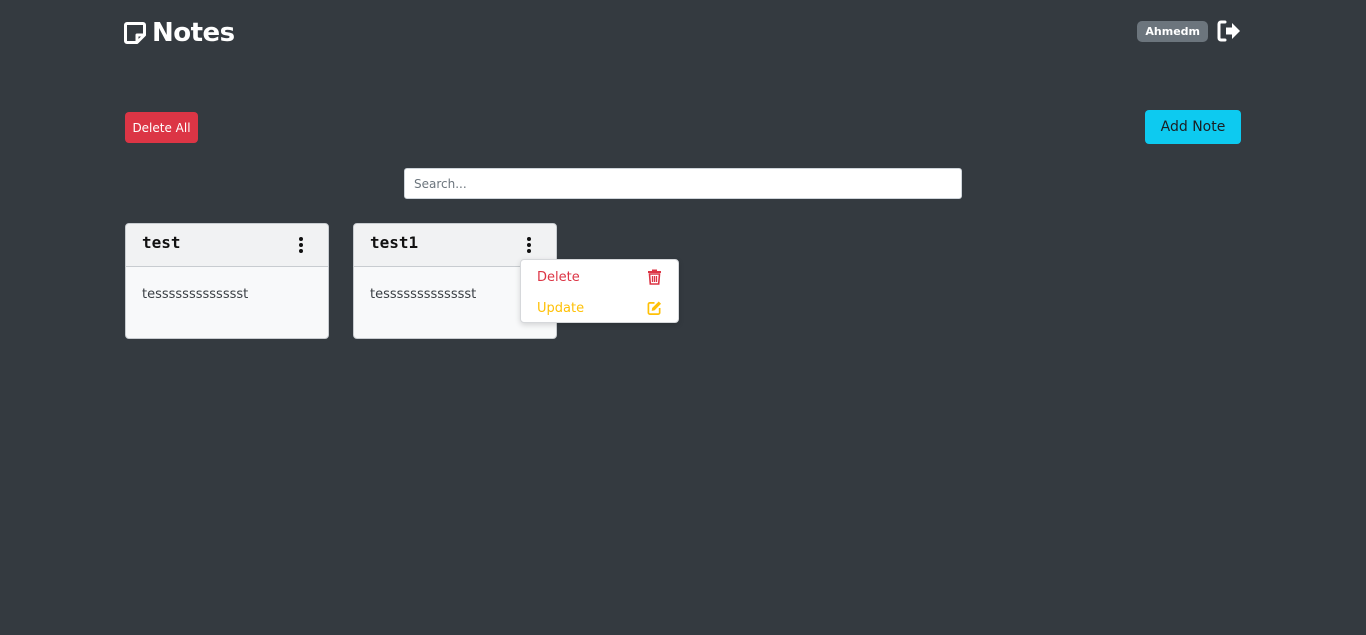  What do you see at coordinates (654, 277) in the screenshot?
I see `trash-icon` at bounding box center [654, 277].